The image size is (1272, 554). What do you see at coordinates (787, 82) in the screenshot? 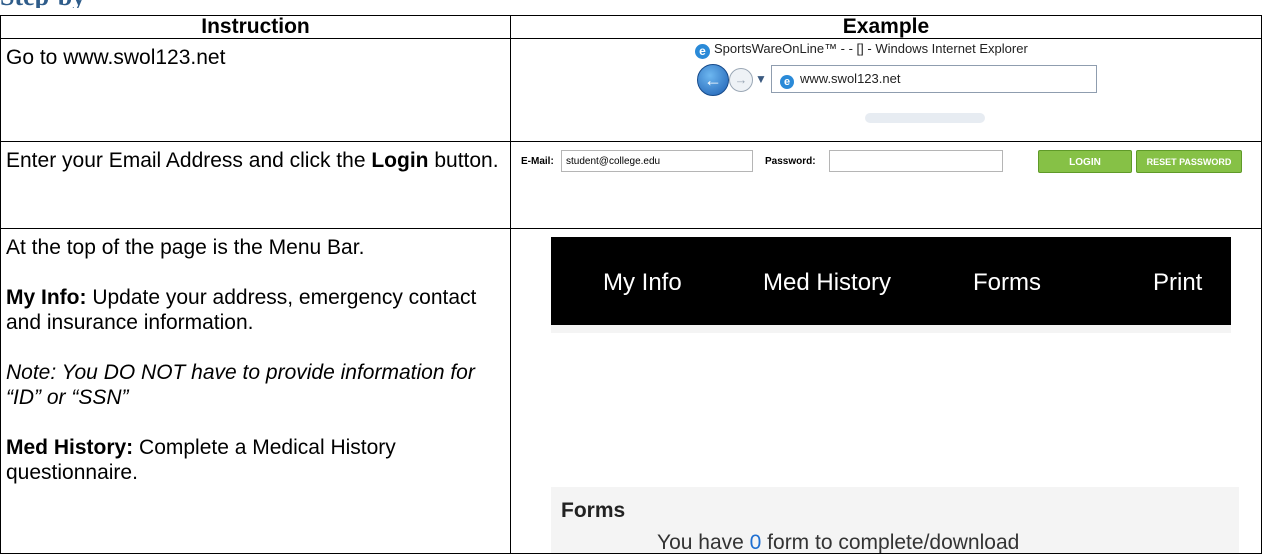
I see `ie-page-icon: e` at bounding box center [787, 82].